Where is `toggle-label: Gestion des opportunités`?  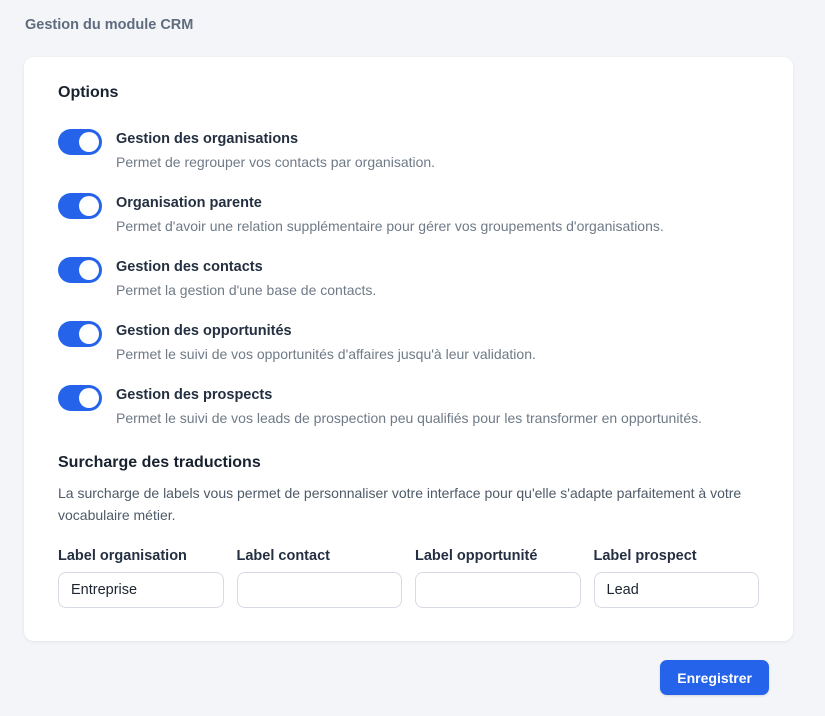
toggle-label: Gestion des opportunités is located at coordinates (204, 331).